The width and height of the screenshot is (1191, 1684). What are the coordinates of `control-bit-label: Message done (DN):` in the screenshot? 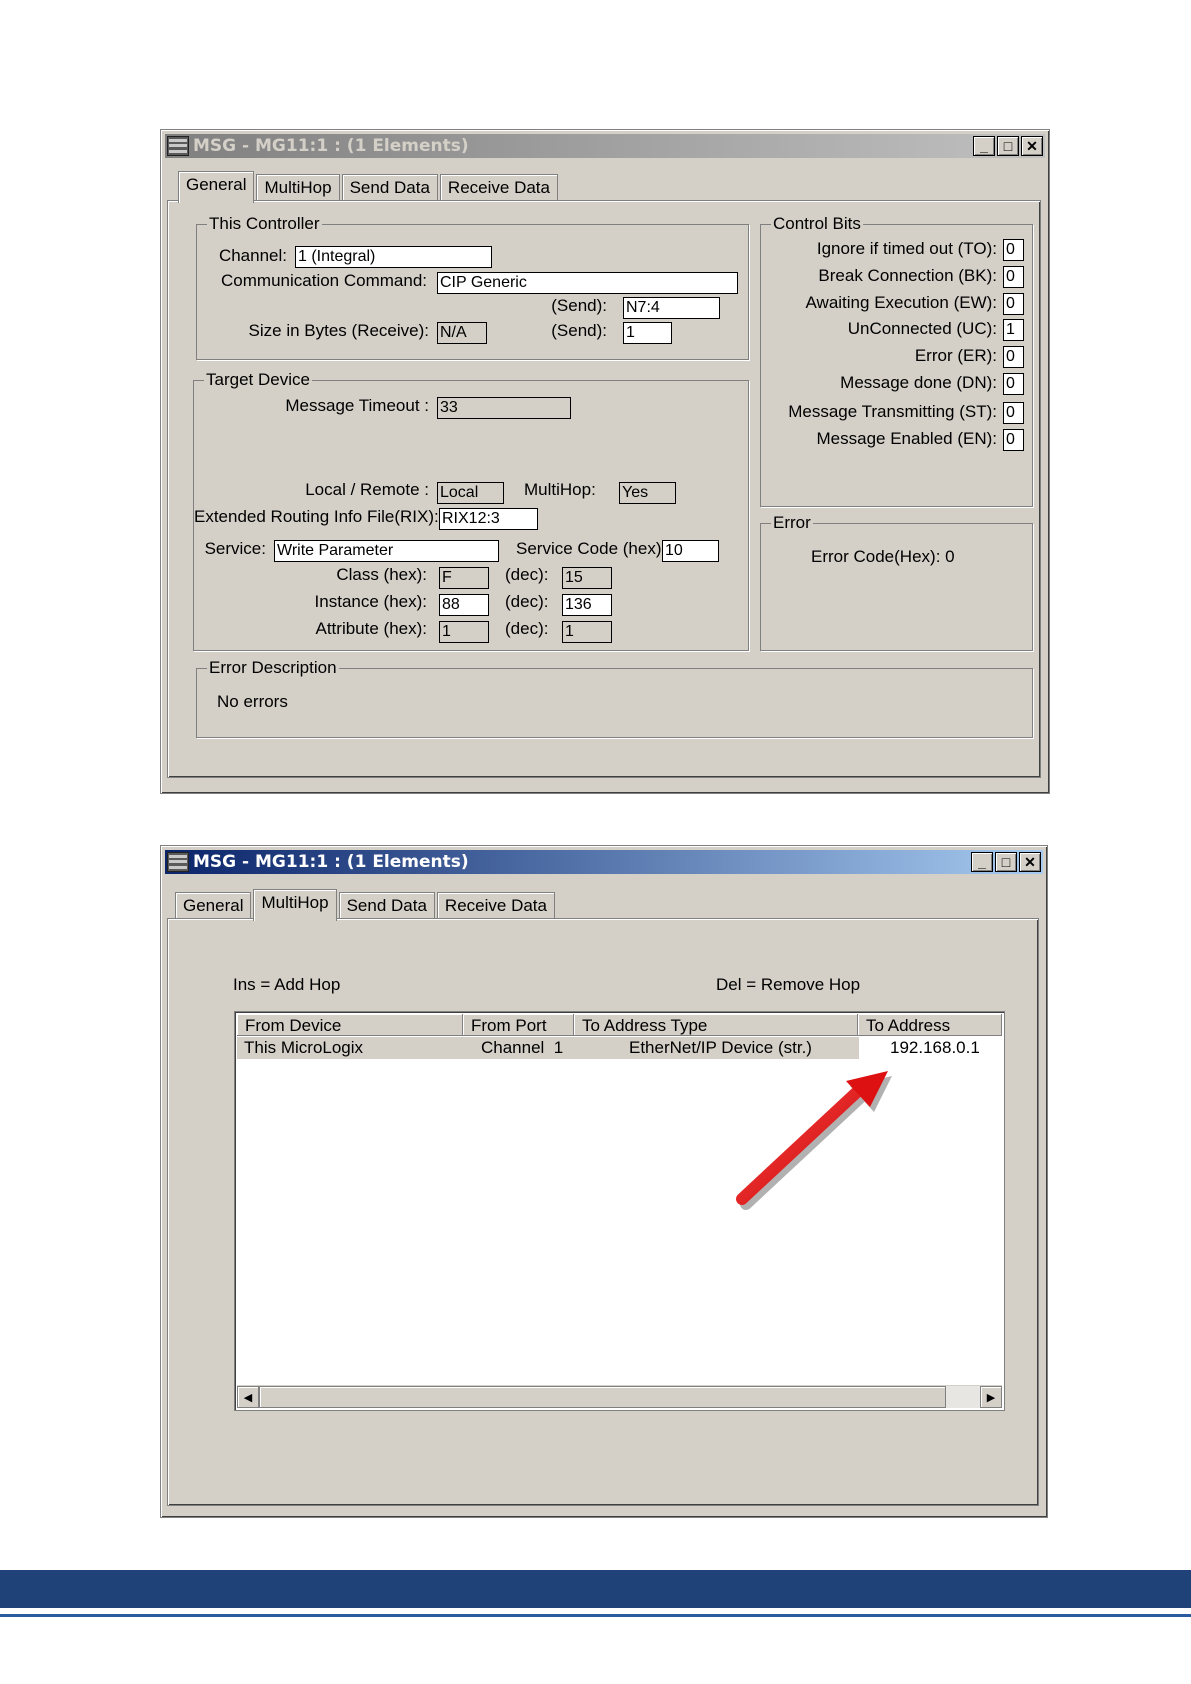 It's located at (918, 382).